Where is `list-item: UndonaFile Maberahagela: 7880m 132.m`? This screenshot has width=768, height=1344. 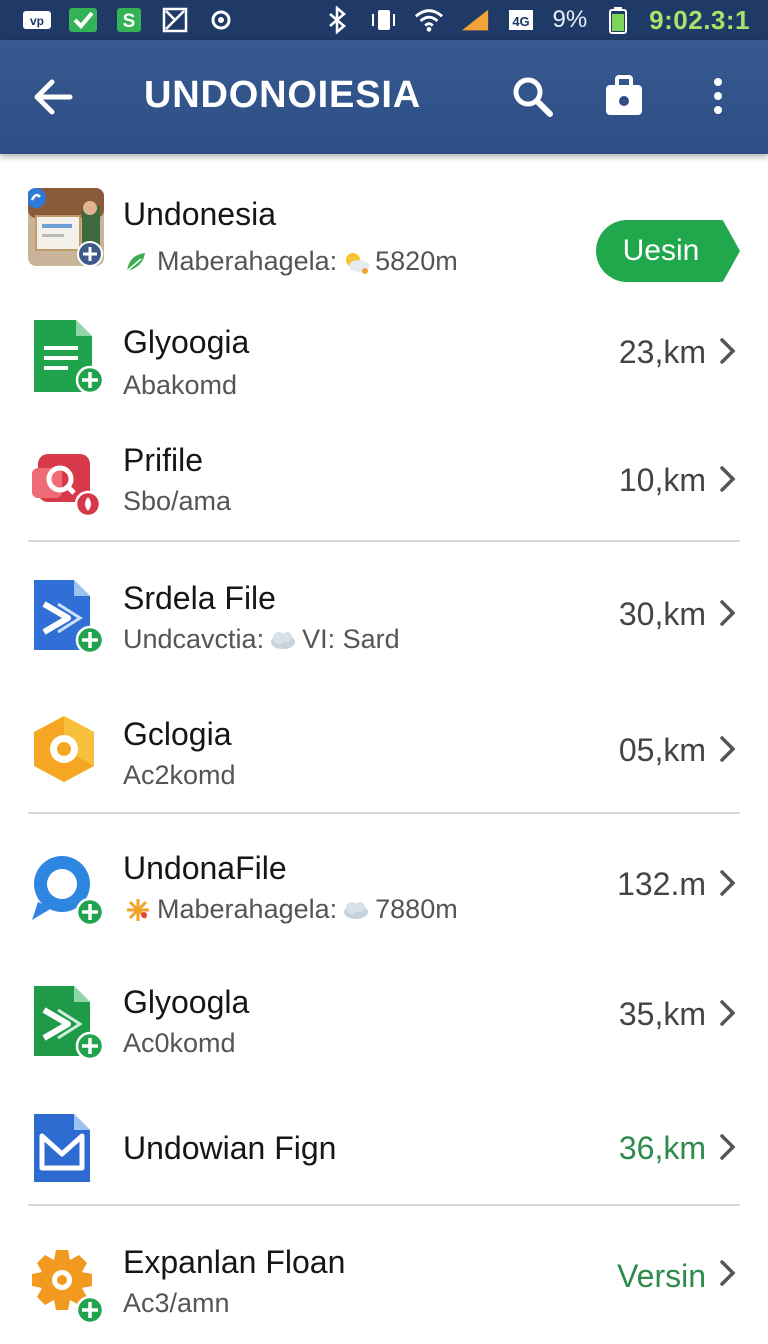
list-item: UndonaFile Maberahagela: 7880m 132.m is located at coordinates (384, 896).